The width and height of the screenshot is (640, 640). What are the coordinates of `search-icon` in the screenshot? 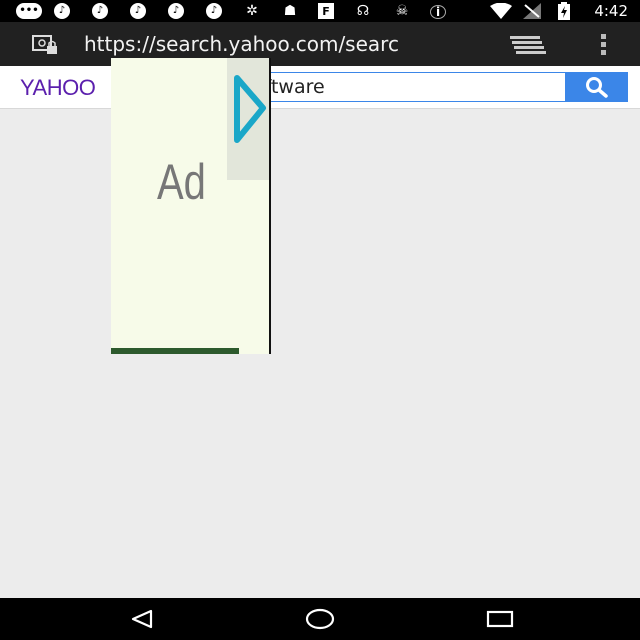 It's located at (596, 87).